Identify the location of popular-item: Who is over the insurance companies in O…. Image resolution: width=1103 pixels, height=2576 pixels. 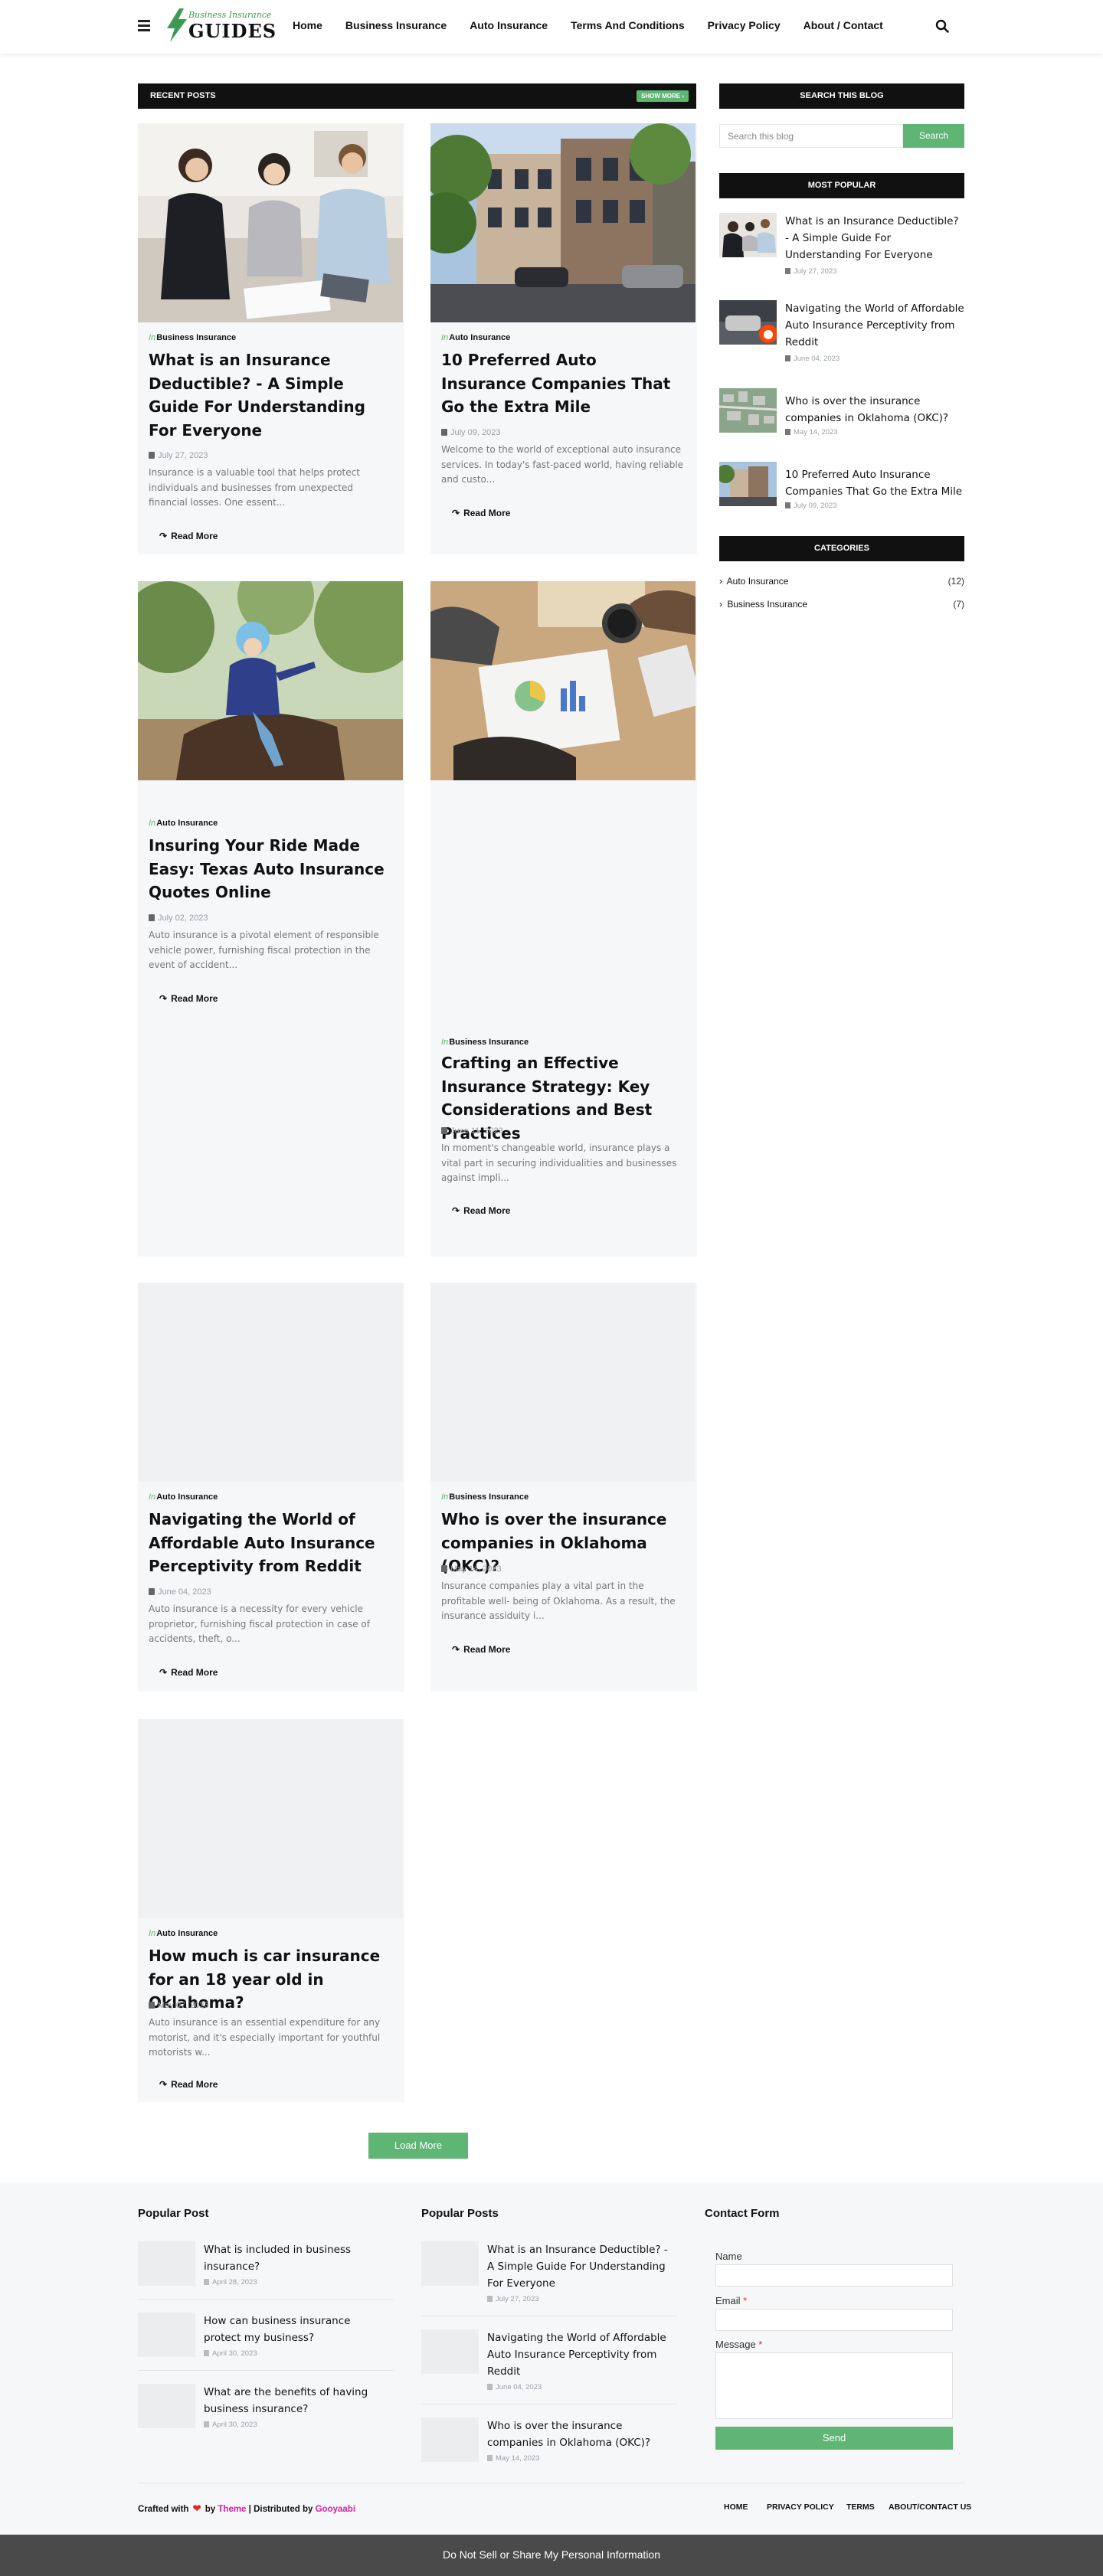
(842, 415).